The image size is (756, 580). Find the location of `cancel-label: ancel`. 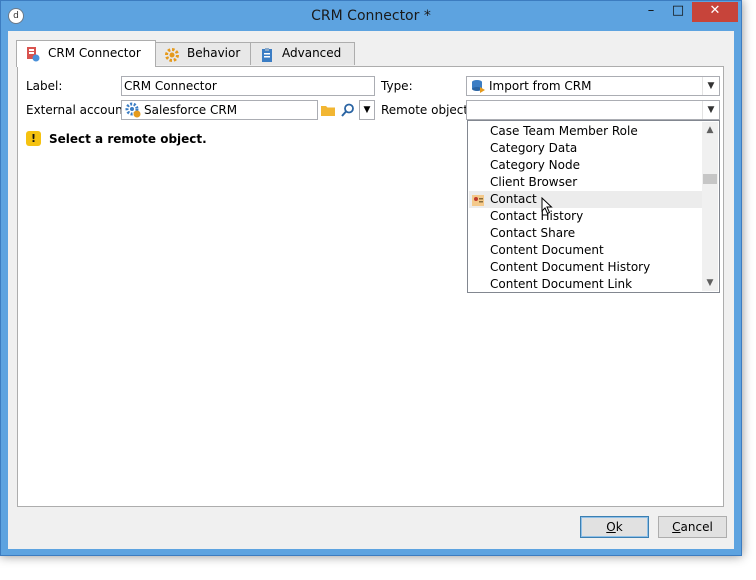

cancel-label: ancel is located at coordinates (696, 527).